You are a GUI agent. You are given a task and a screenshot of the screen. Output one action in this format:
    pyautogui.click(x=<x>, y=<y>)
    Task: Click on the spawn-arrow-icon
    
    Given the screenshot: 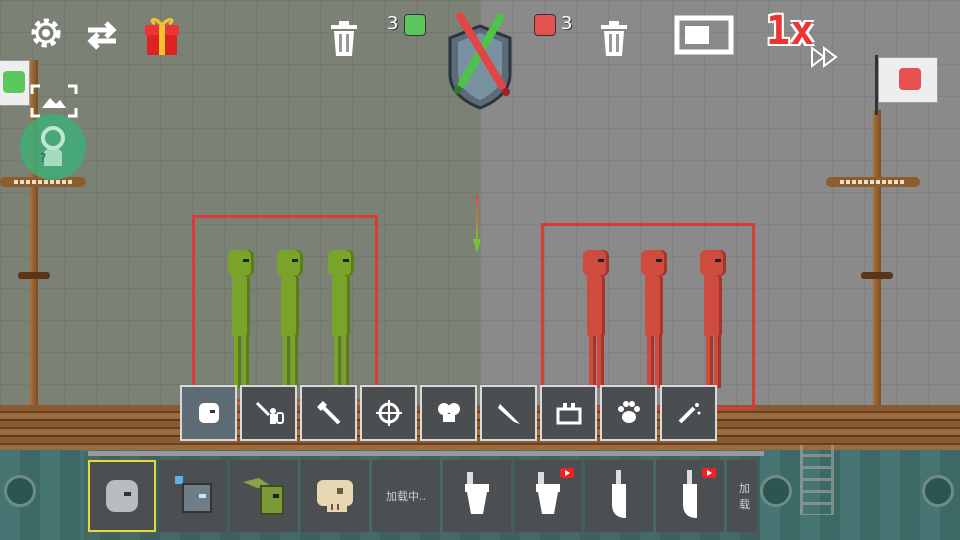 What is the action you would take?
    pyautogui.click(x=477, y=224)
    